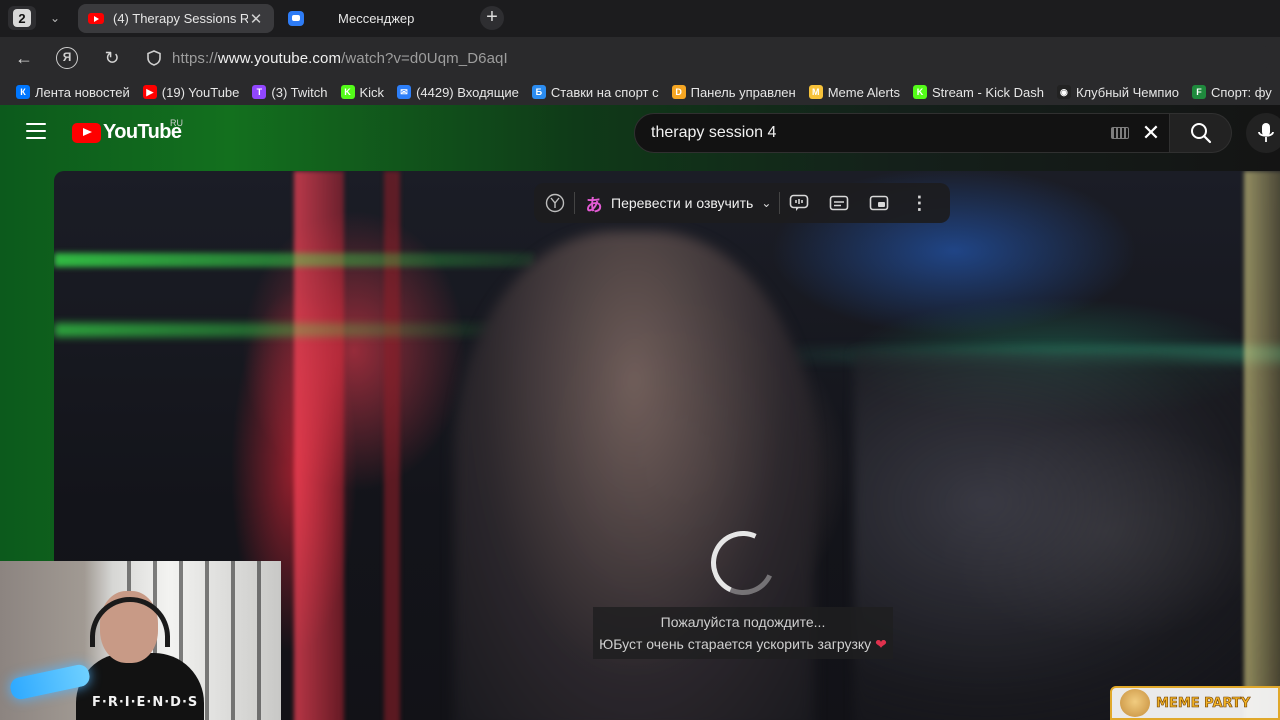  I want to click on tab-messenger: Мессенджер, so click(376, 18).